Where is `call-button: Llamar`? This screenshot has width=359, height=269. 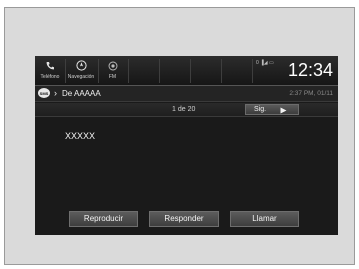 call-button: Llamar is located at coordinates (264, 219).